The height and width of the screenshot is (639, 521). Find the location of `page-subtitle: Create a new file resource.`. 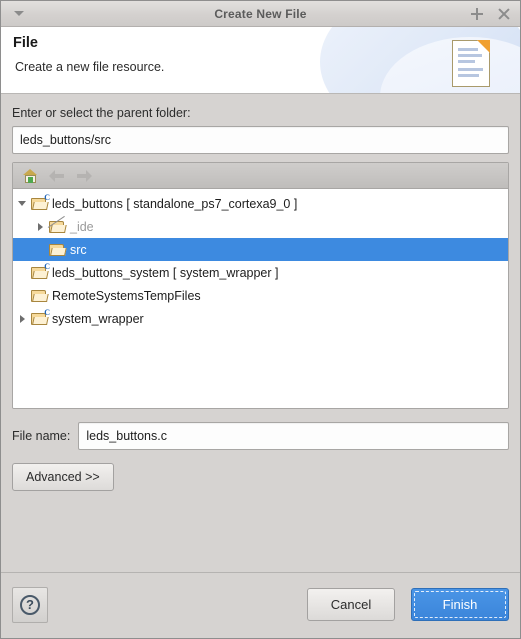

page-subtitle: Create a new file resource. is located at coordinates (90, 67).